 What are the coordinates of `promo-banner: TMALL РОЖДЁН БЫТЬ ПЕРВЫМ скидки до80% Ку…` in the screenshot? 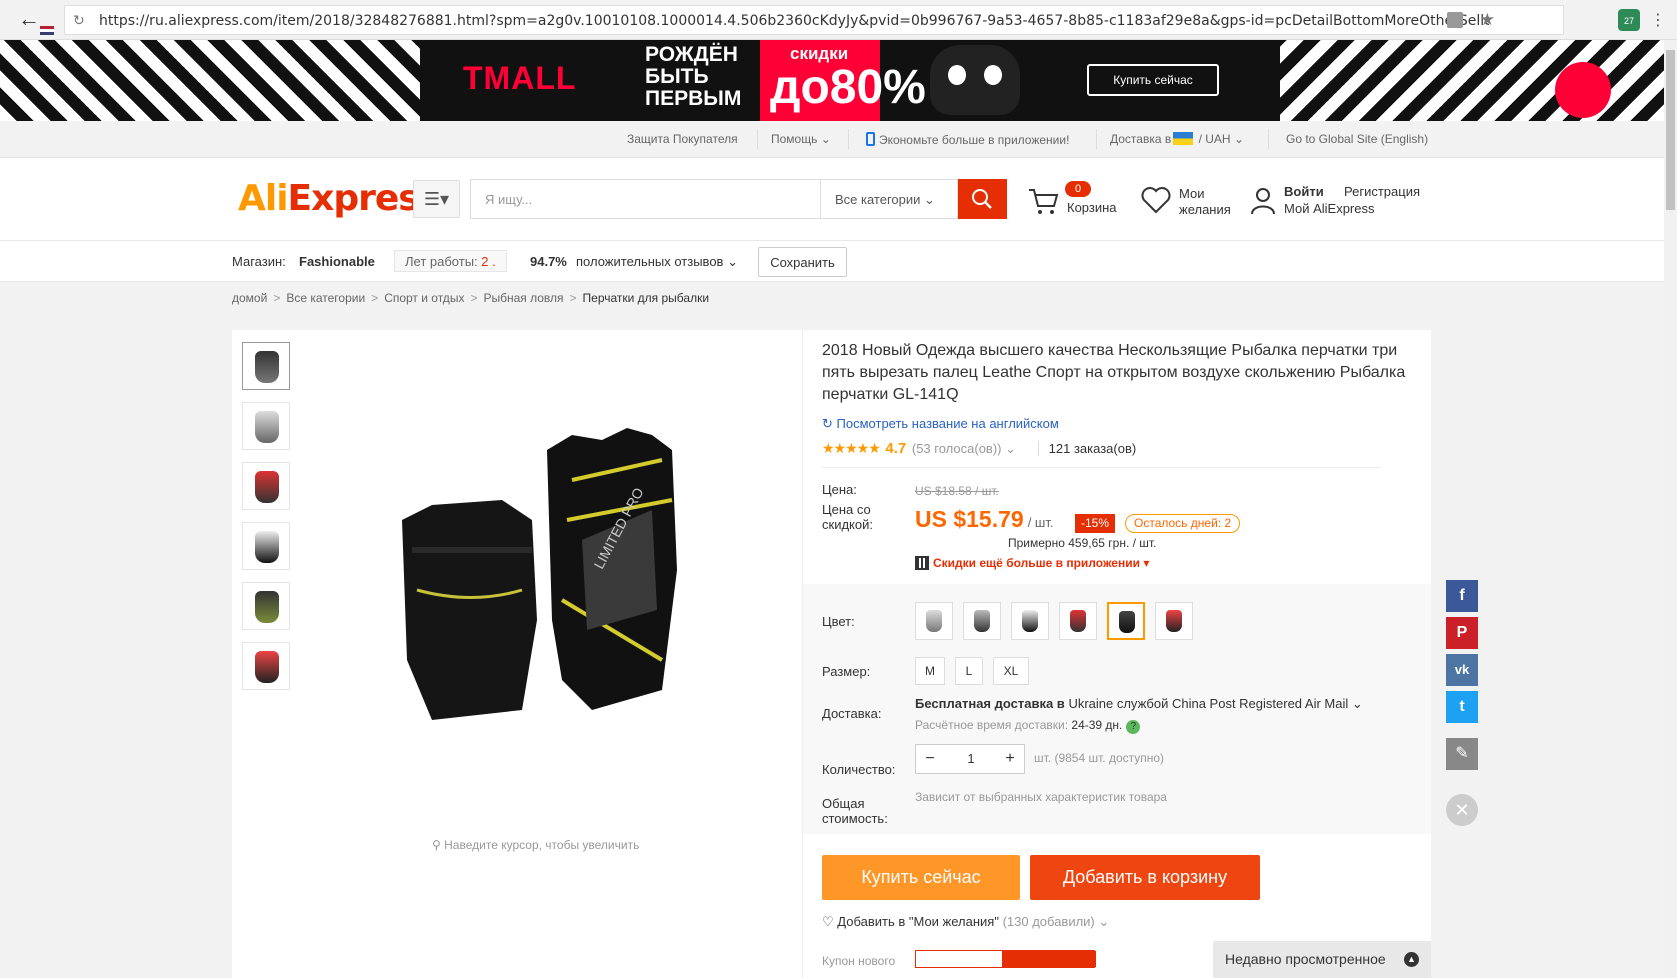 It's located at (832, 80).